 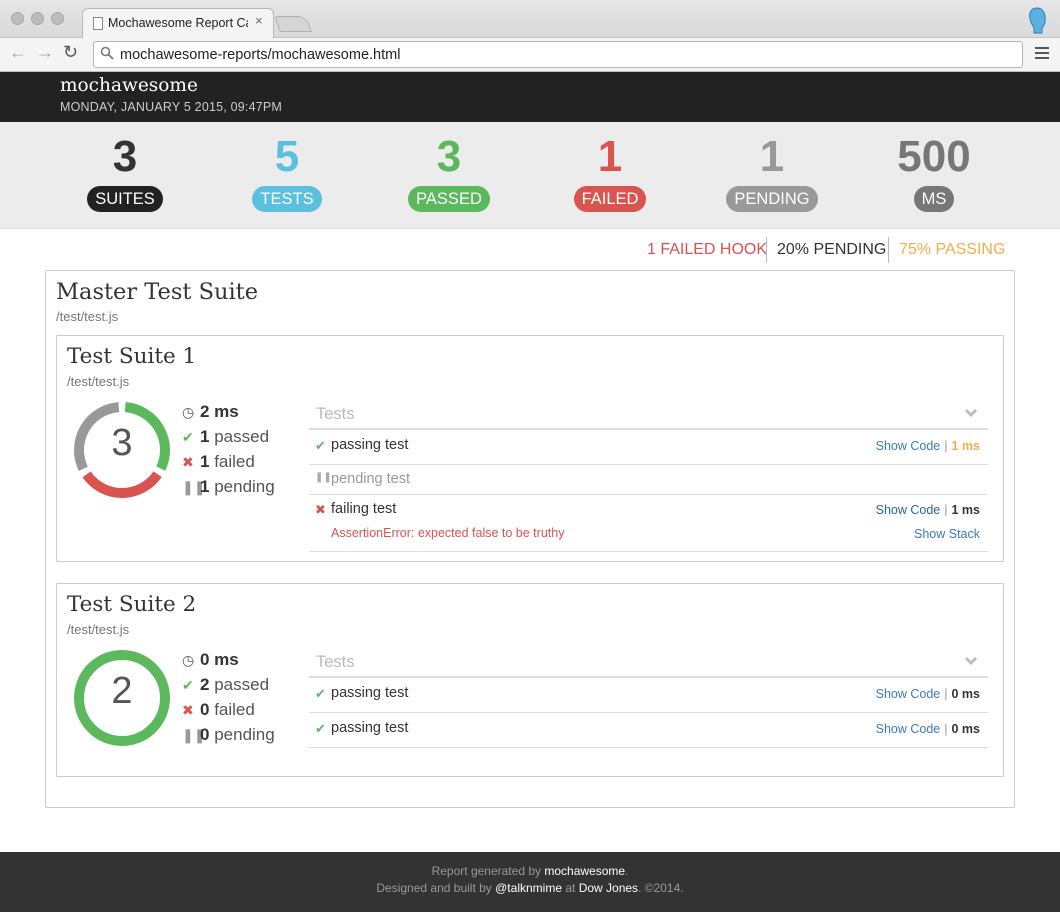 I want to click on test-title: pending test, so click(x=371, y=479).